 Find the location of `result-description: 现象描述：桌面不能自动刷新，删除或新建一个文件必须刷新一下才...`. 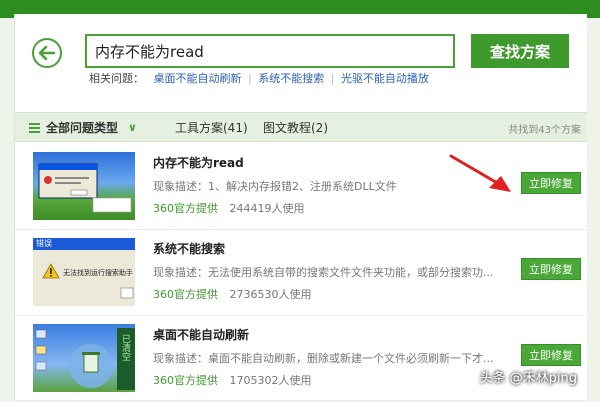

result-description: 现象描述：桌面不能自动刷新，删除或新建一个文件必须刷新一下才... is located at coordinates (323, 358).